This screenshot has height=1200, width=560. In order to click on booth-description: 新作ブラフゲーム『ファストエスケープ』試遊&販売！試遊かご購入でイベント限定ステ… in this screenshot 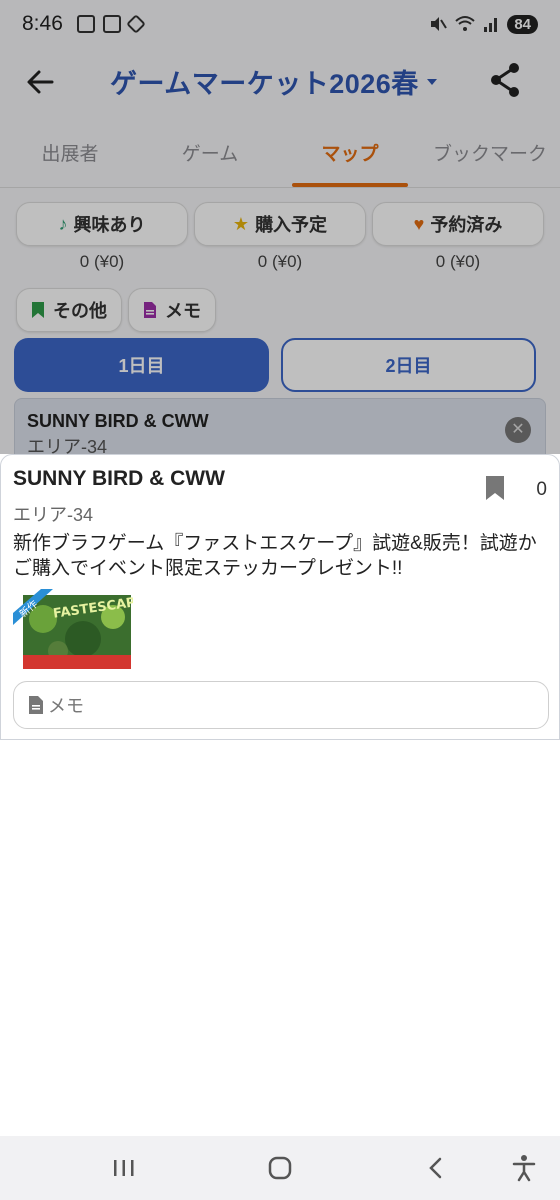, I will do `click(275, 556)`.